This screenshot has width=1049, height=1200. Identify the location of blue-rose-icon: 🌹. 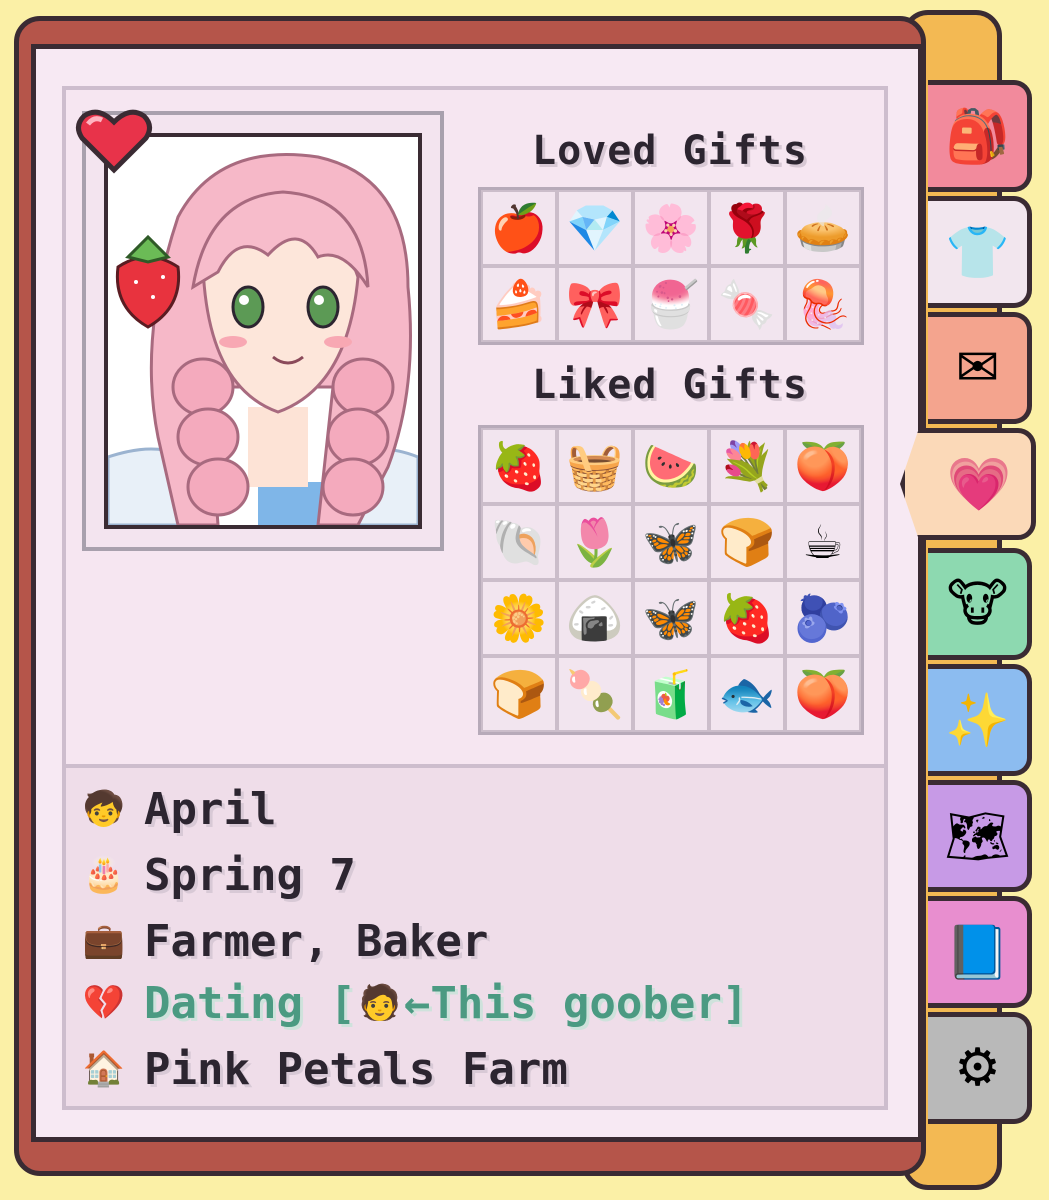
(747, 228).